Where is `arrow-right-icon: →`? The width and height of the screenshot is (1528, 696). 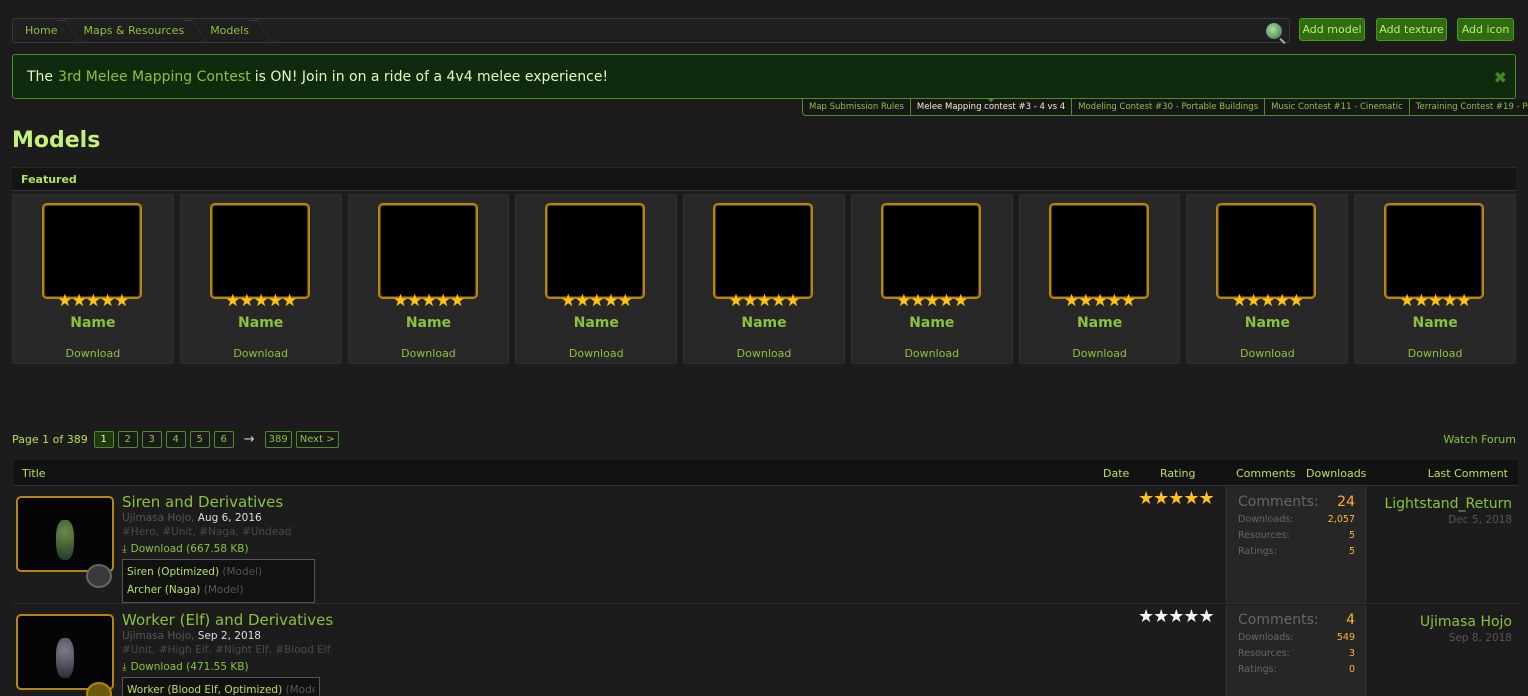
arrow-right-icon: → is located at coordinates (249, 439).